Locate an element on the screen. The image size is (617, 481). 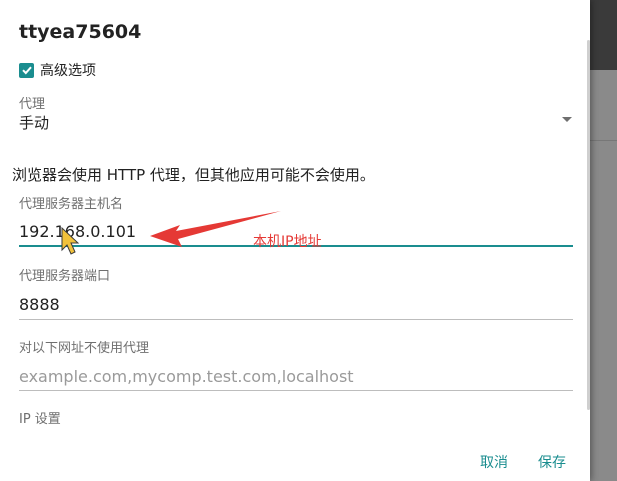
chevron-down-icon is located at coordinates (567, 119).